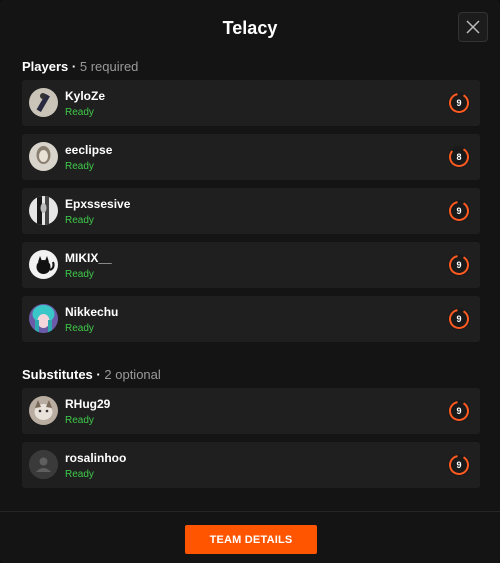 This screenshot has height=563, width=500. What do you see at coordinates (85, 96) in the screenshot?
I see `player-name: KyloZe` at bounding box center [85, 96].